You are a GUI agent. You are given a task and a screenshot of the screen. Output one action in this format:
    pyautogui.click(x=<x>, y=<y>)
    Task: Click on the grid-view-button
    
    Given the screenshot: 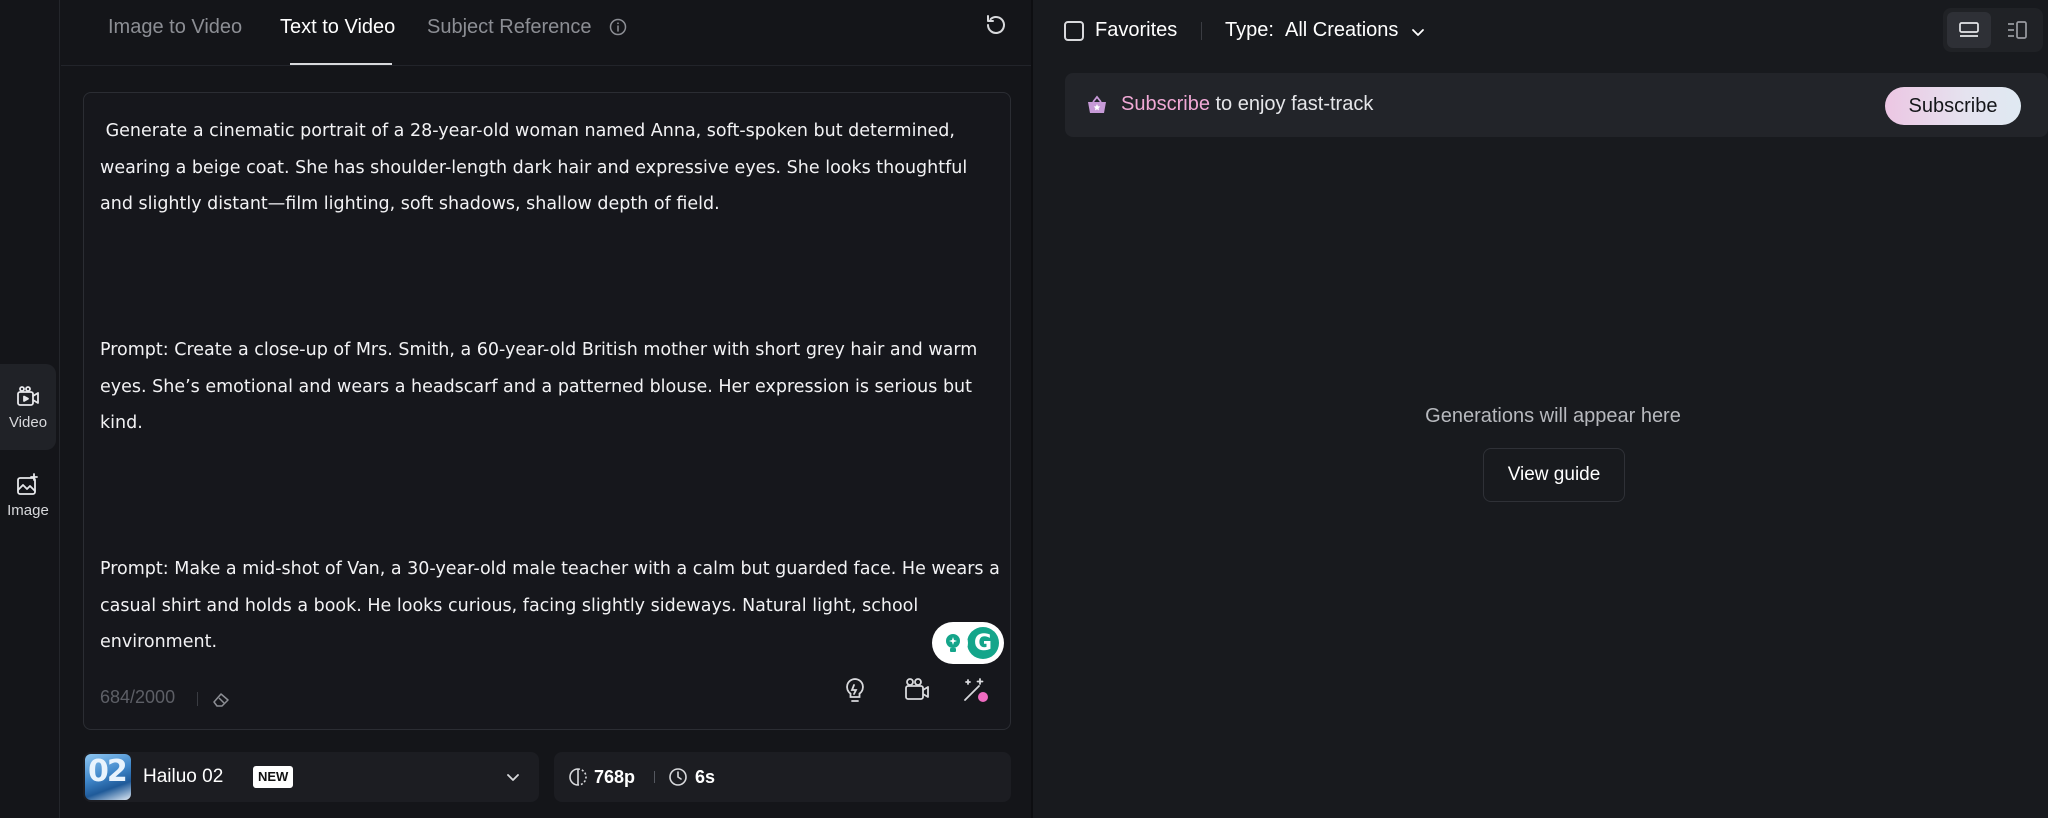 What is the action you would take?
    pyautogui.click(x=2017, y=30)
    